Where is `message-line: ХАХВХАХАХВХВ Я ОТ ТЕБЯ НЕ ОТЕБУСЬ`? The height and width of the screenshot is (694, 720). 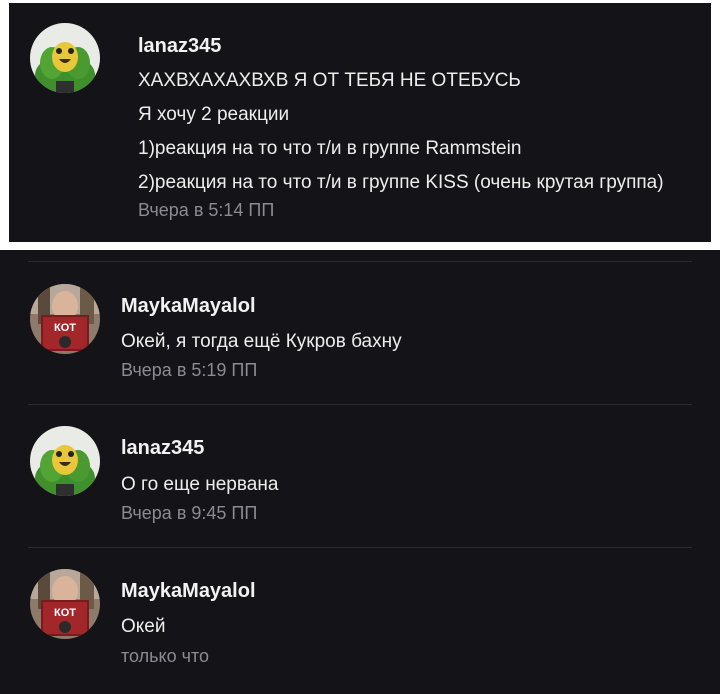 message-line: ХАХВХАХАХВХВ Я ОТ ТЕБЯ НЕ ОТЕБУСЬ is located at coordinates (329, 80).